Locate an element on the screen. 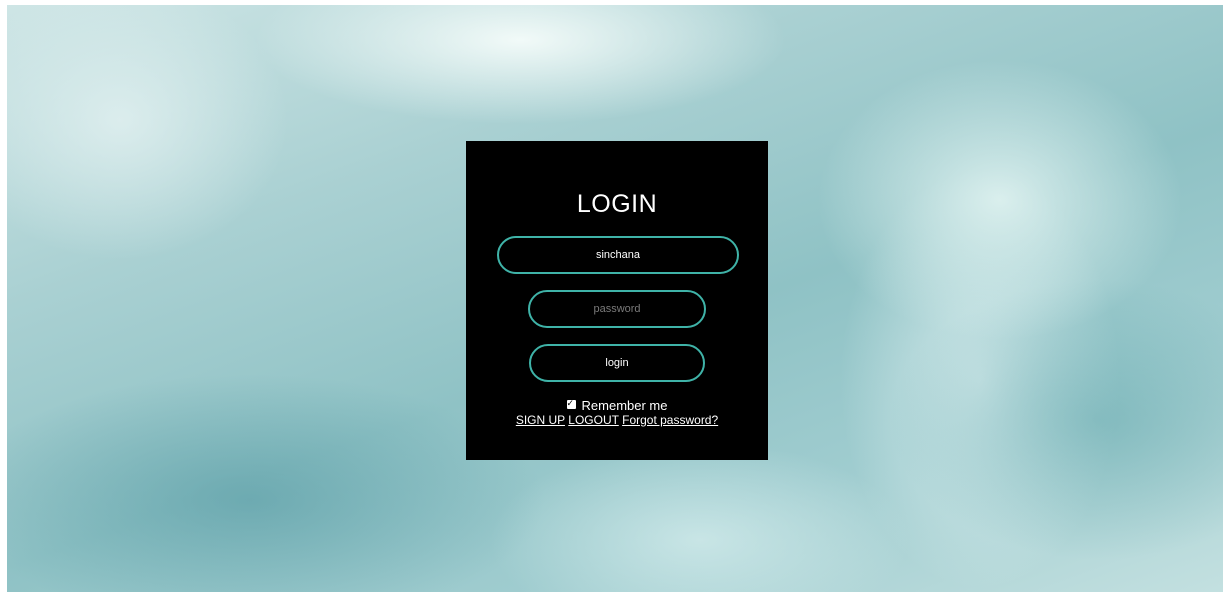 Image resolution: width=1223 pixels, height=592 pixels. page-left-border is located at coordinates (3, 296).